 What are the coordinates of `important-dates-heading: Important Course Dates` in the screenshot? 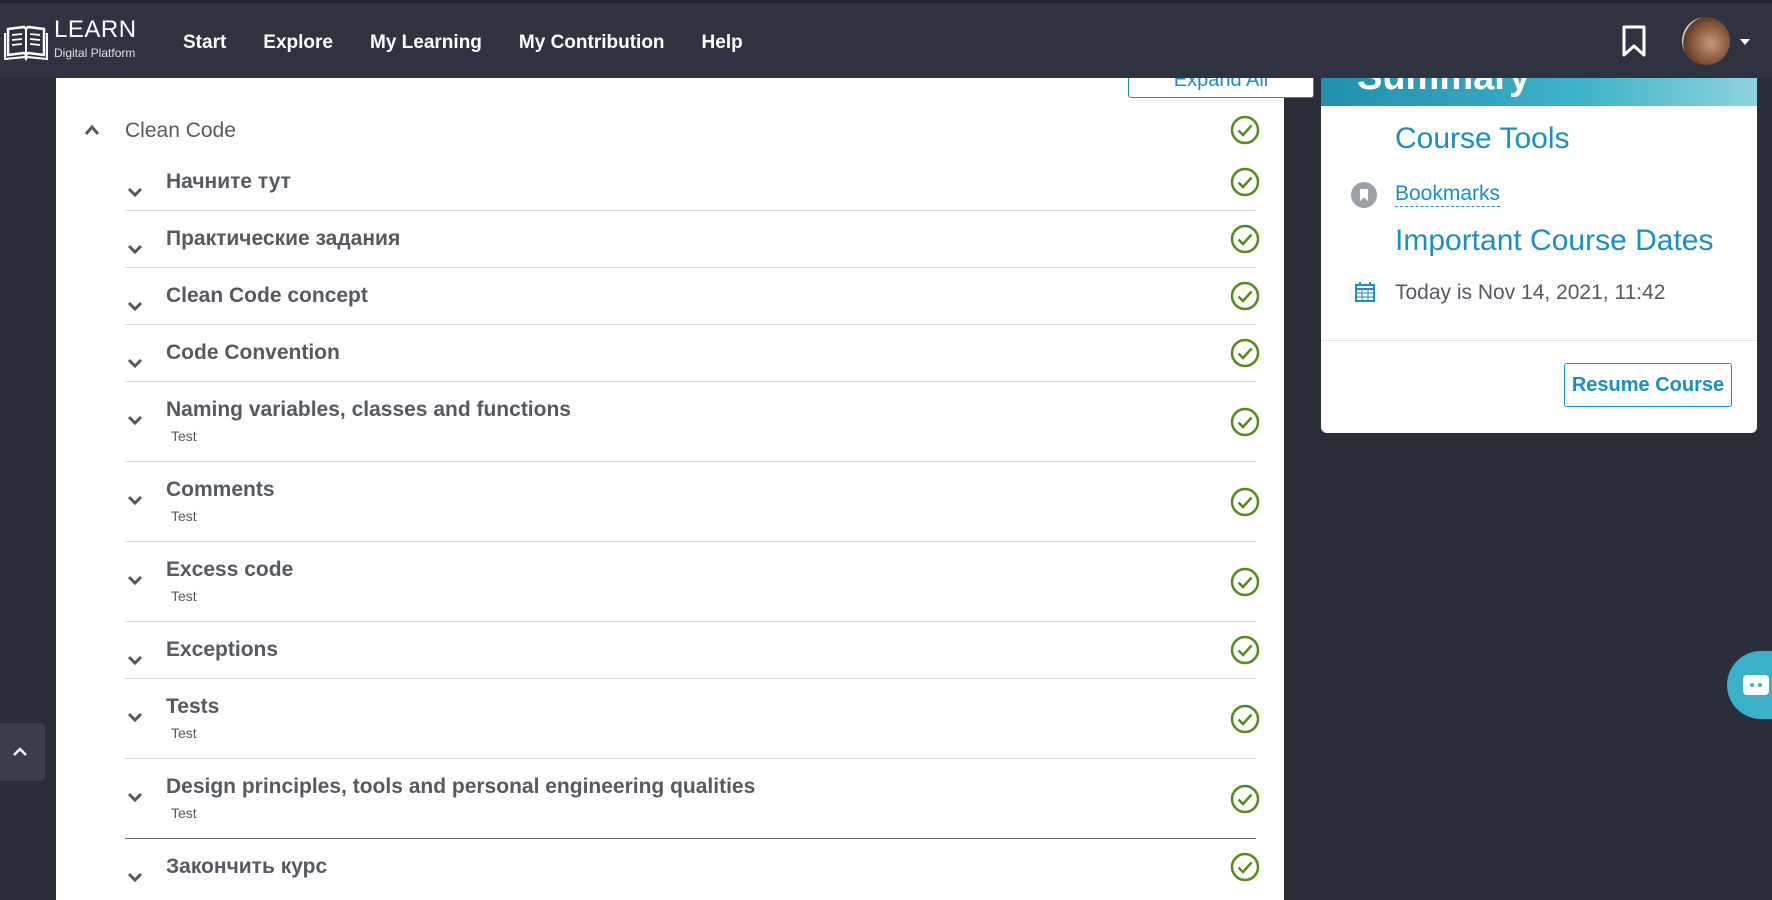 It's located at (1554, 240).